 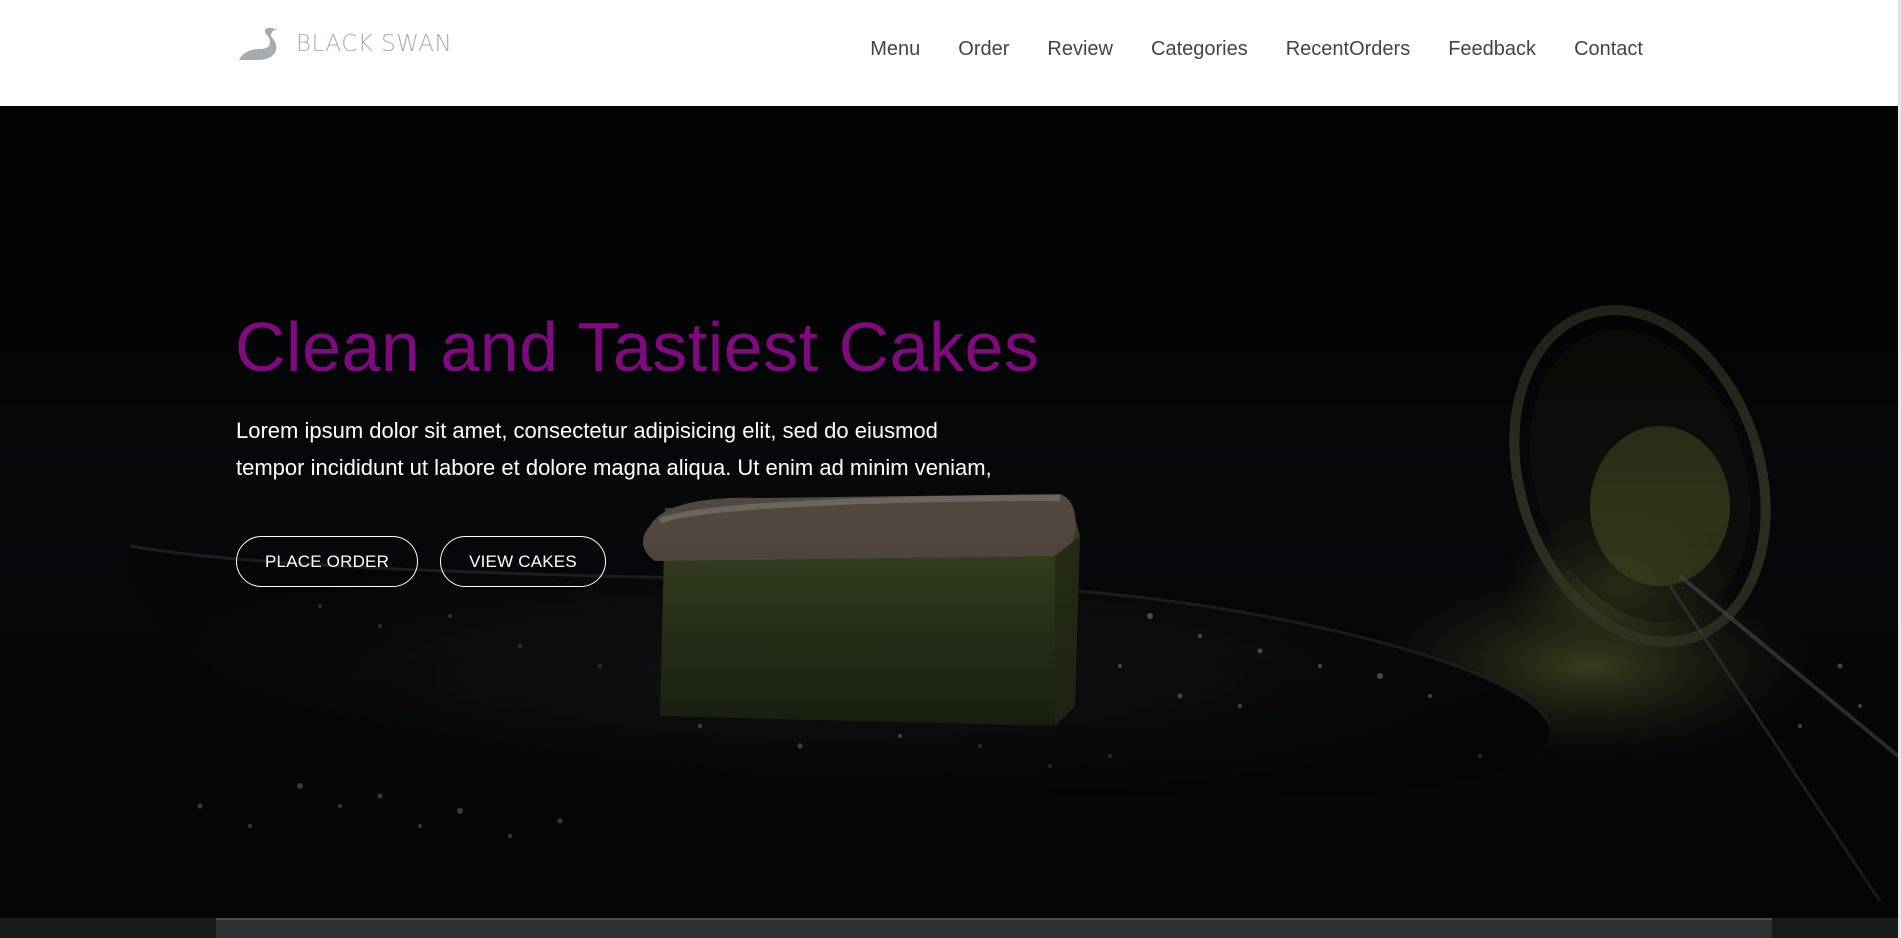 I want to click on brand-name: BLACK SWAN, so click(x=374, y=43).